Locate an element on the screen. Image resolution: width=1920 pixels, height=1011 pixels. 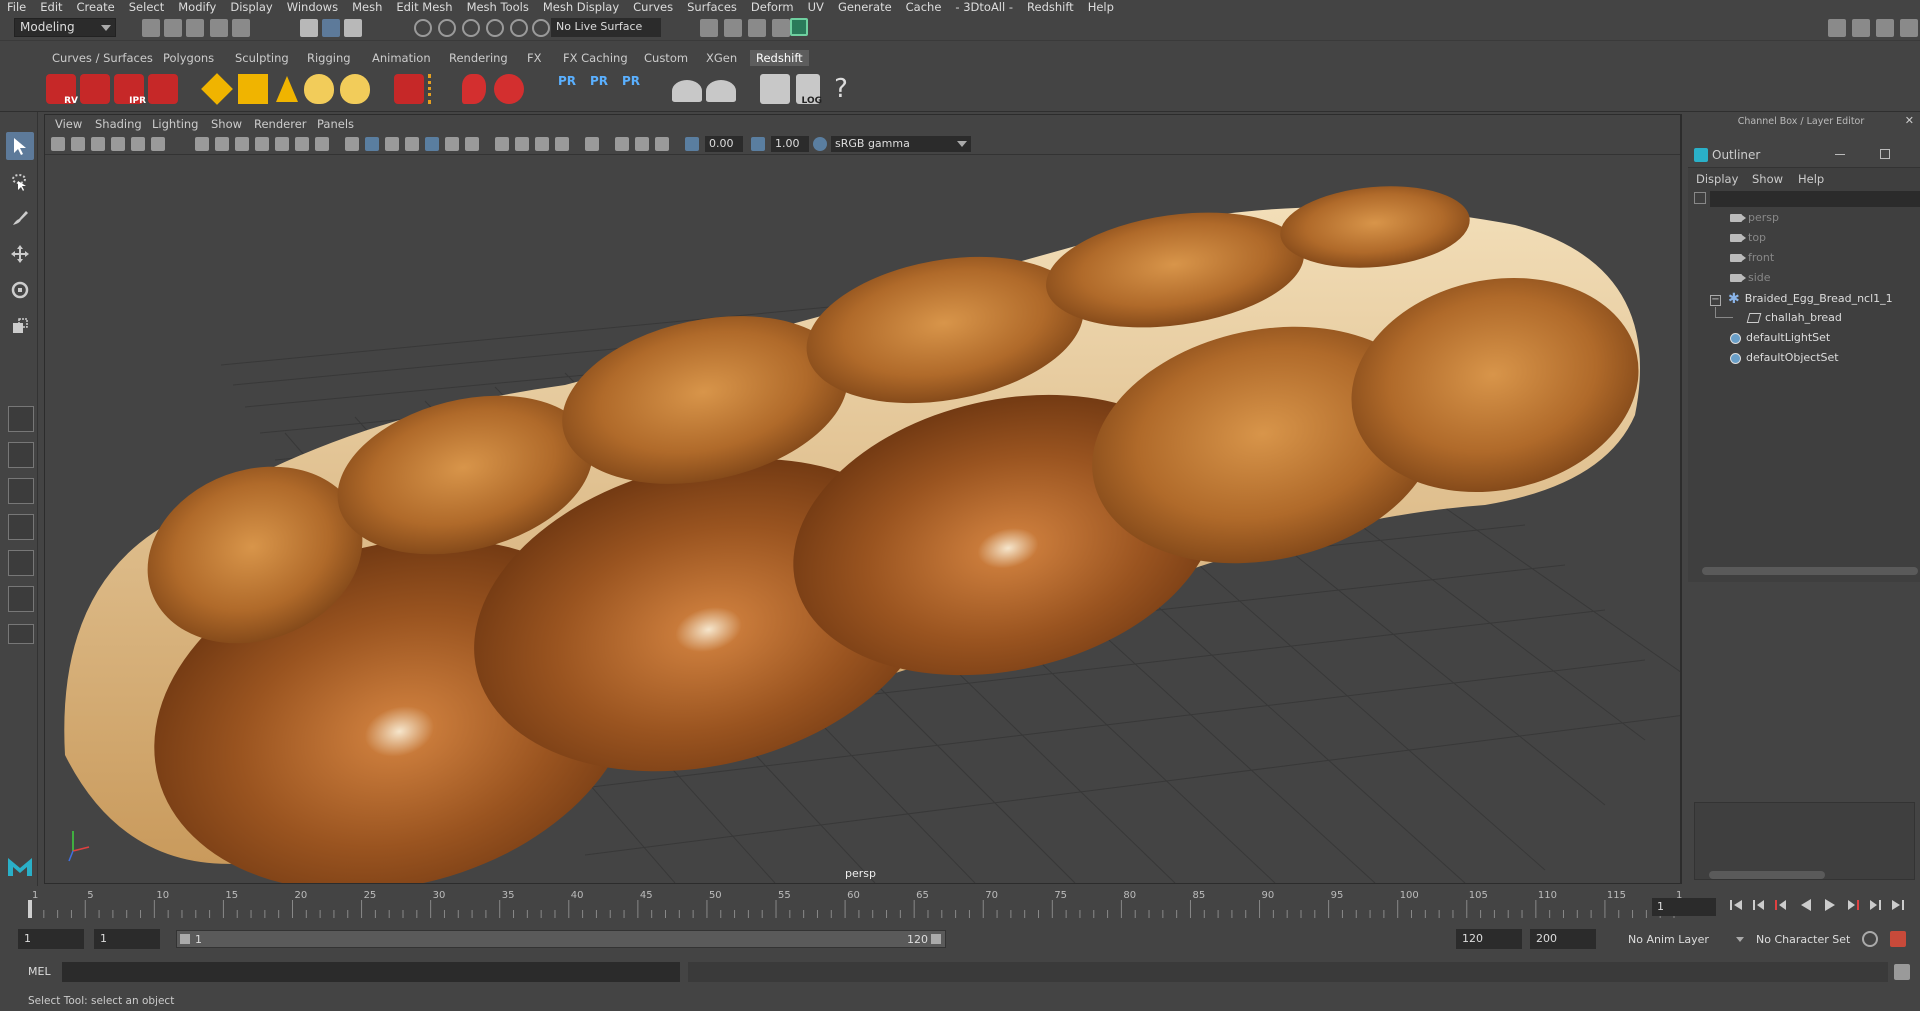
rs-hair-button is located at coordinates (474, 89).